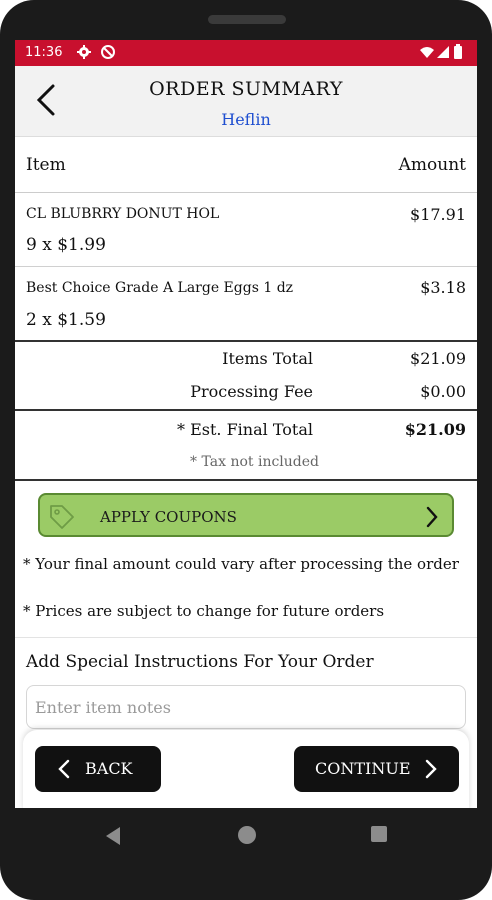  I want to click on store-name: Heflin, so click(246, 119).